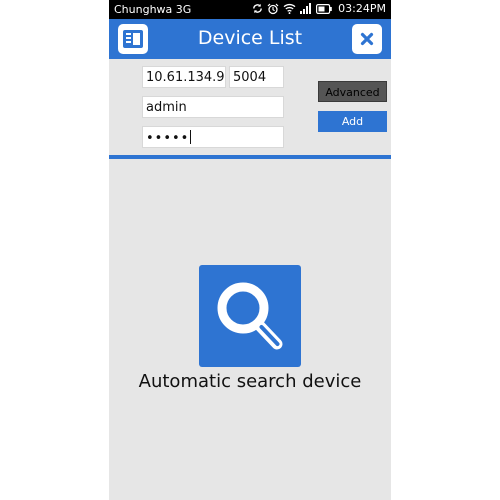 Image resolution: width=500 pixels, height=500 pixels. I want to click on auto-search-label: Automatic search device, so click(250, 381).